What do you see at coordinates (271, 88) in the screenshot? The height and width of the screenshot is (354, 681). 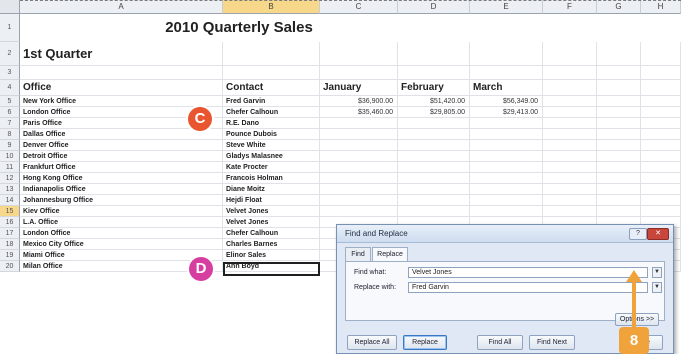 I see `header-contact: Contact` at bounding box center [271, 88].